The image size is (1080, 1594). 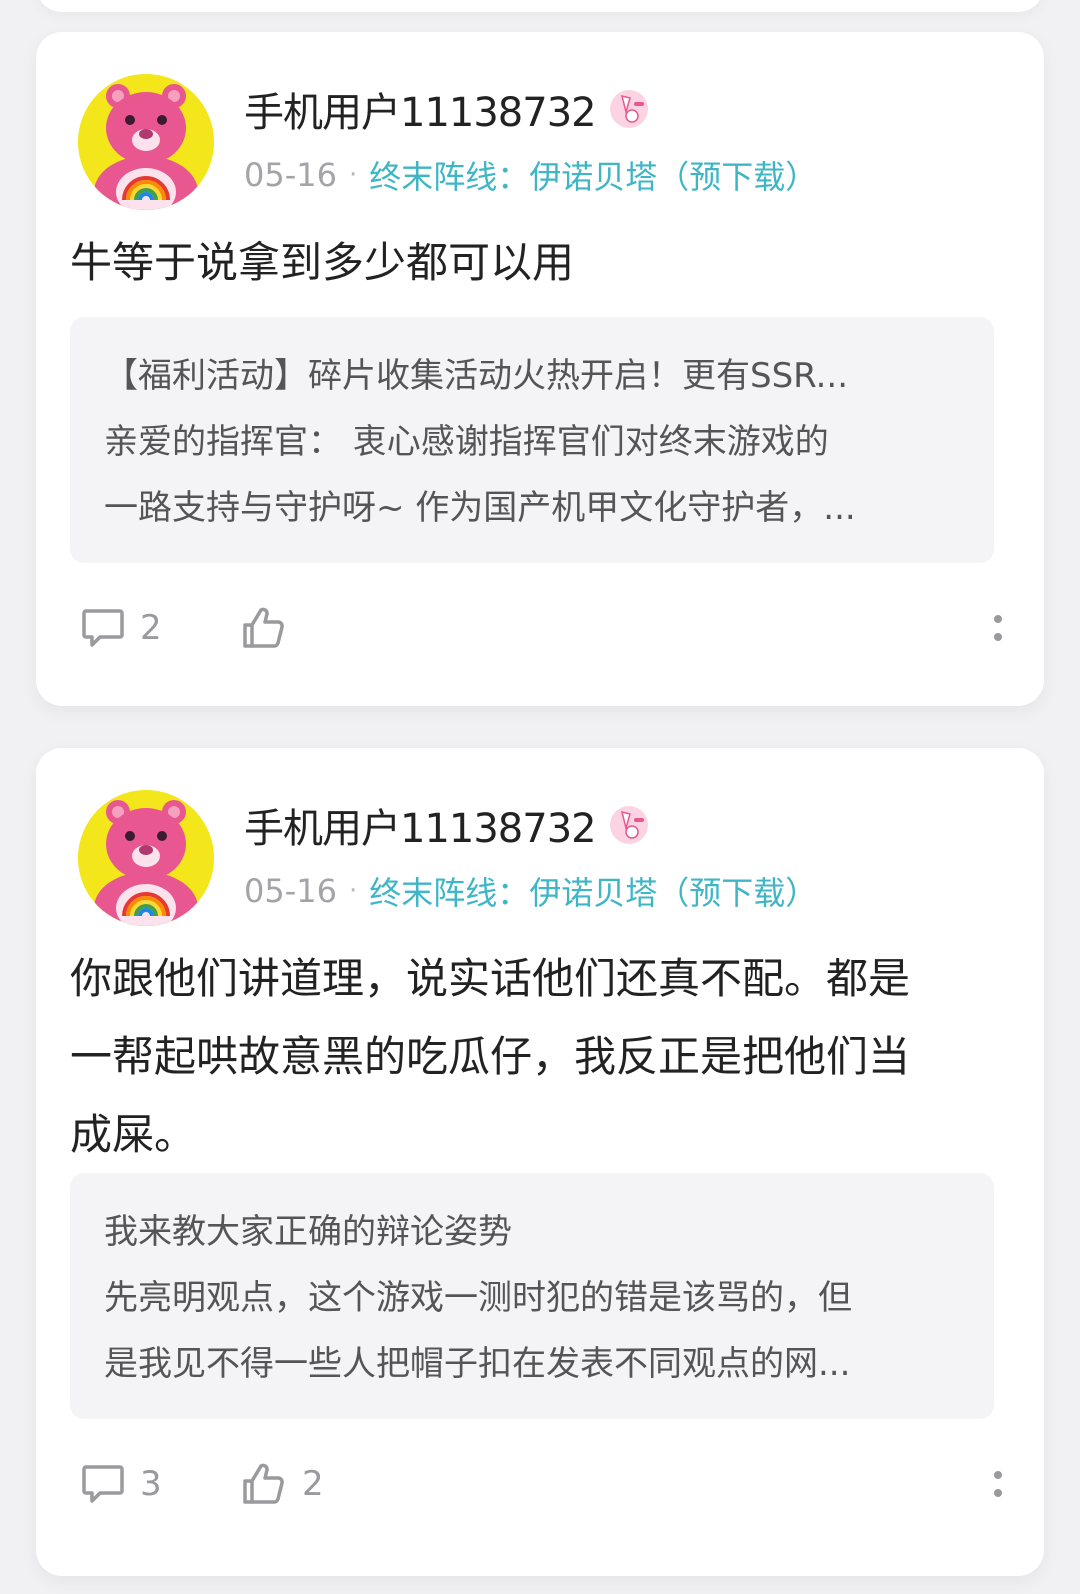 What do you see at coordinates (151, 628) in the screenshot?
I see `comment-count: 2` at bounding box center [151, 628].